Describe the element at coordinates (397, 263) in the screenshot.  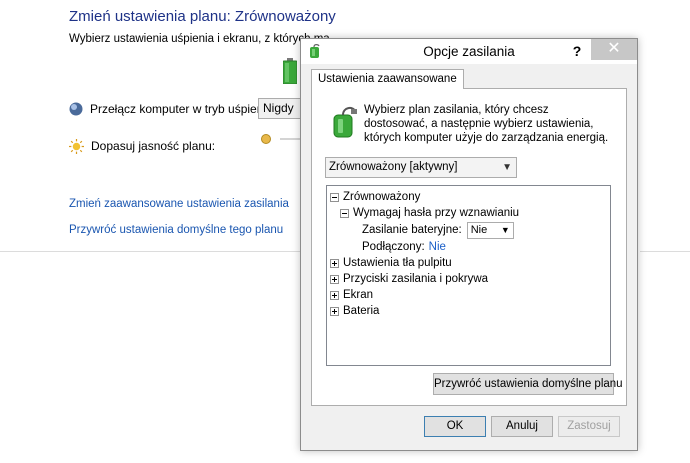
I see `tree-node-label: Ustawienia tła pulpitu` at that location.